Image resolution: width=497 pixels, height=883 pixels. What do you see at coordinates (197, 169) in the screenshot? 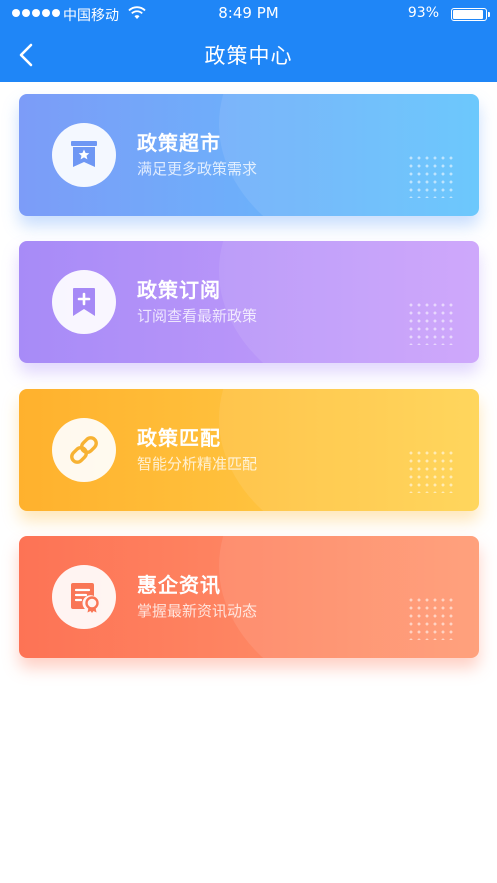
I see `card-subtitle: 满足更多政策需求` at bounding box center [197, 169].